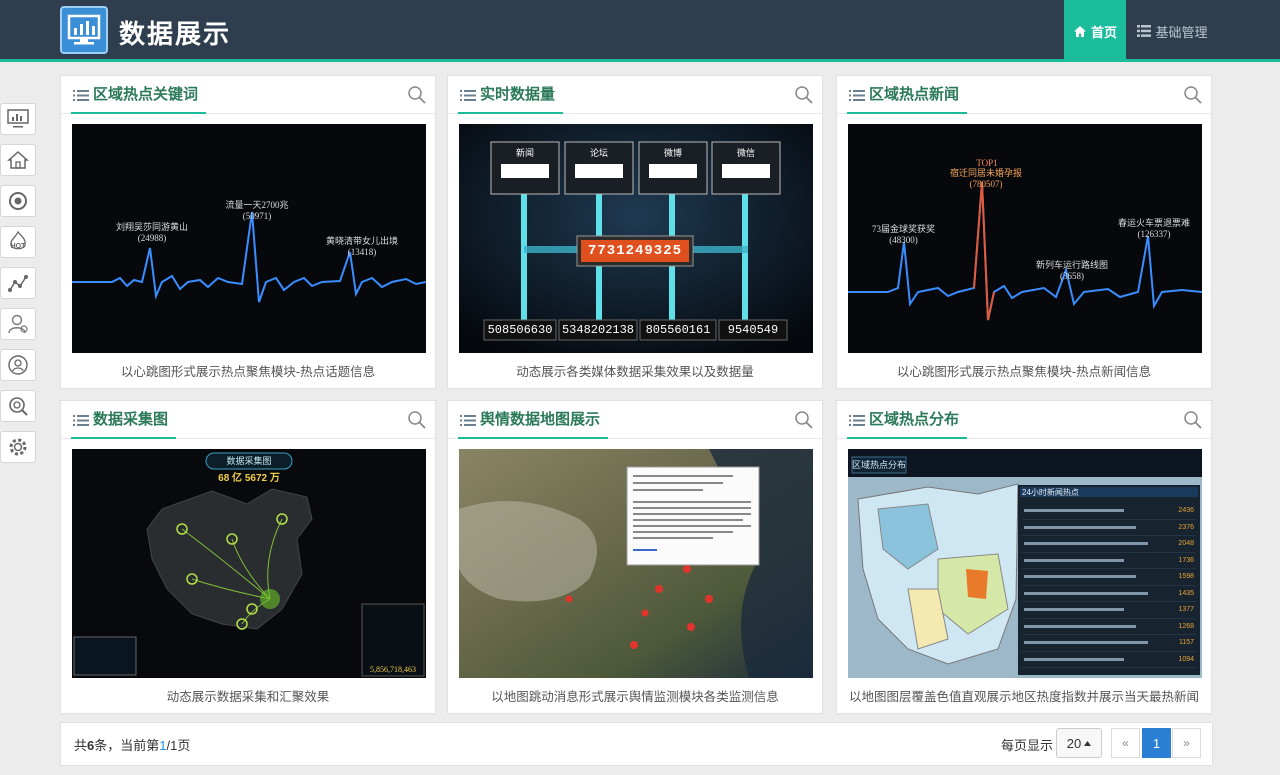 The image size is (1280, 775). Describe the element at coordinates (634, 251) in the screenshot. I see `center-counter: 7731249325` at that location.